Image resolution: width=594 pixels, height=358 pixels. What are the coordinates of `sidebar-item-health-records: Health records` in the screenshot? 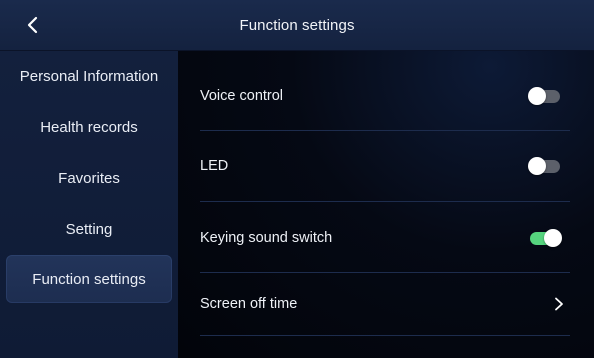 It's located at (89, 127).